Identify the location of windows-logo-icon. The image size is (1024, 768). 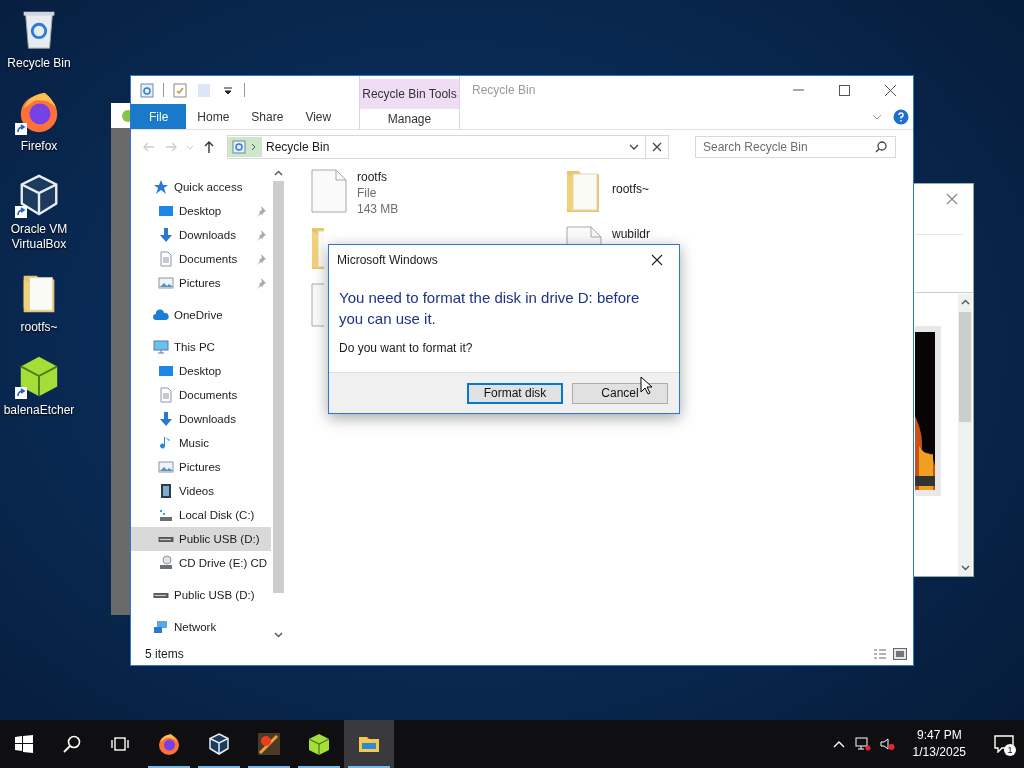
(24, 744).